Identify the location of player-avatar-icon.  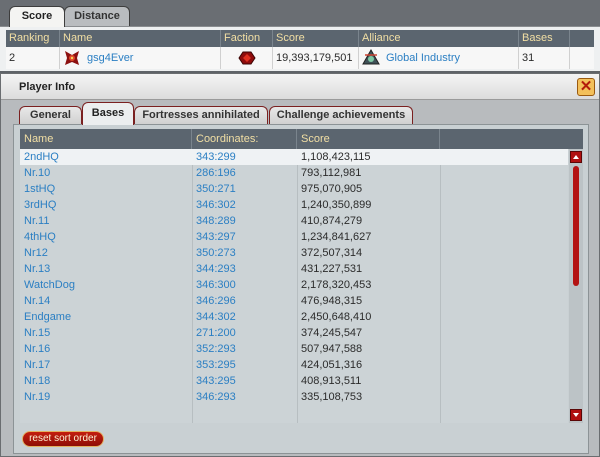
(72, 58).